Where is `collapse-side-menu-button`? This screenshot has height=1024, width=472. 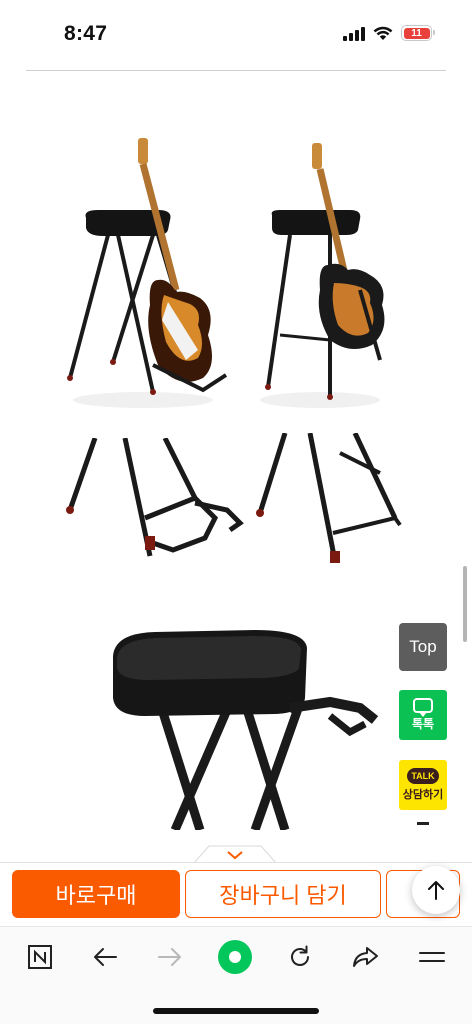
collapse-side-menu-button is located at coordinates (423, 823).